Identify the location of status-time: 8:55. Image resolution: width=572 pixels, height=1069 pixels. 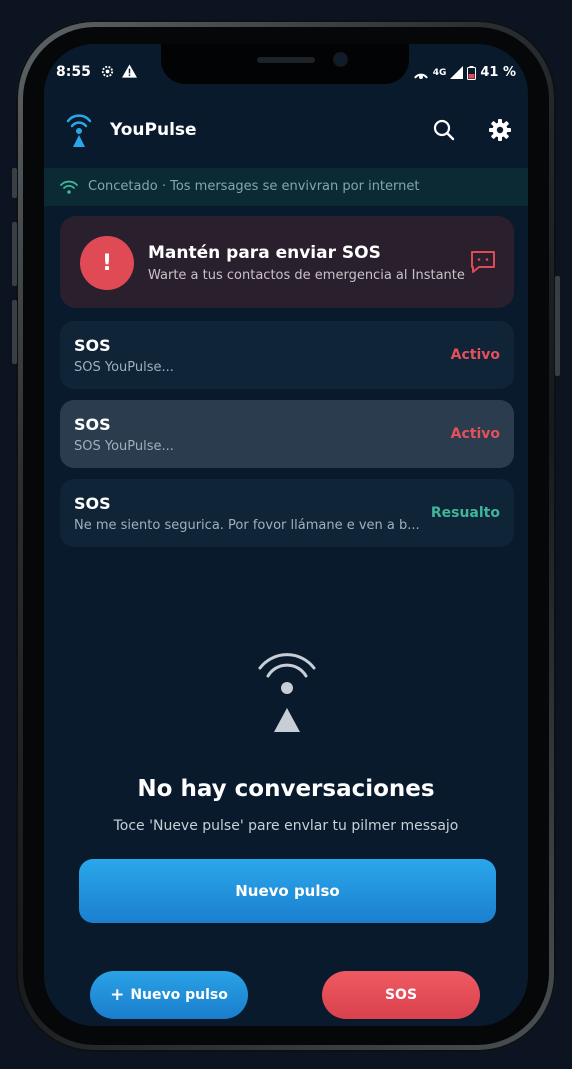
(73, 72).